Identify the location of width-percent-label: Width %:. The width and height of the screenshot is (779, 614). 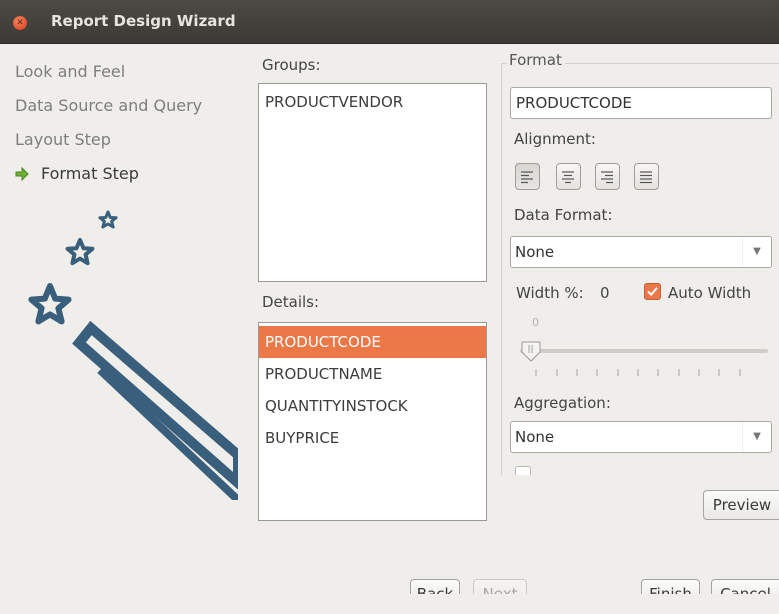
(550, 293).